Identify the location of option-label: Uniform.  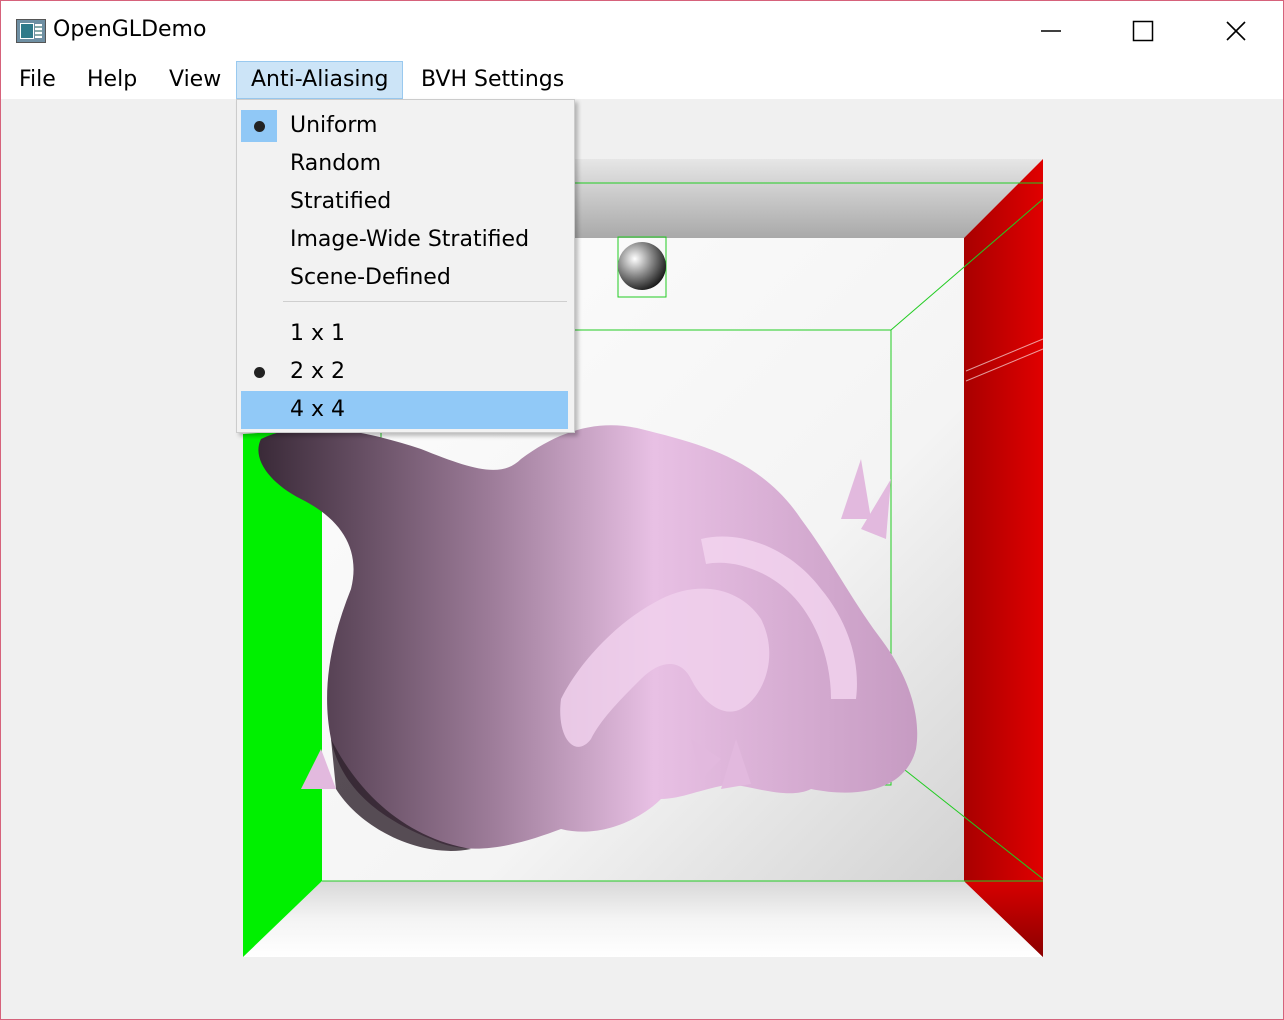
(334, 125).